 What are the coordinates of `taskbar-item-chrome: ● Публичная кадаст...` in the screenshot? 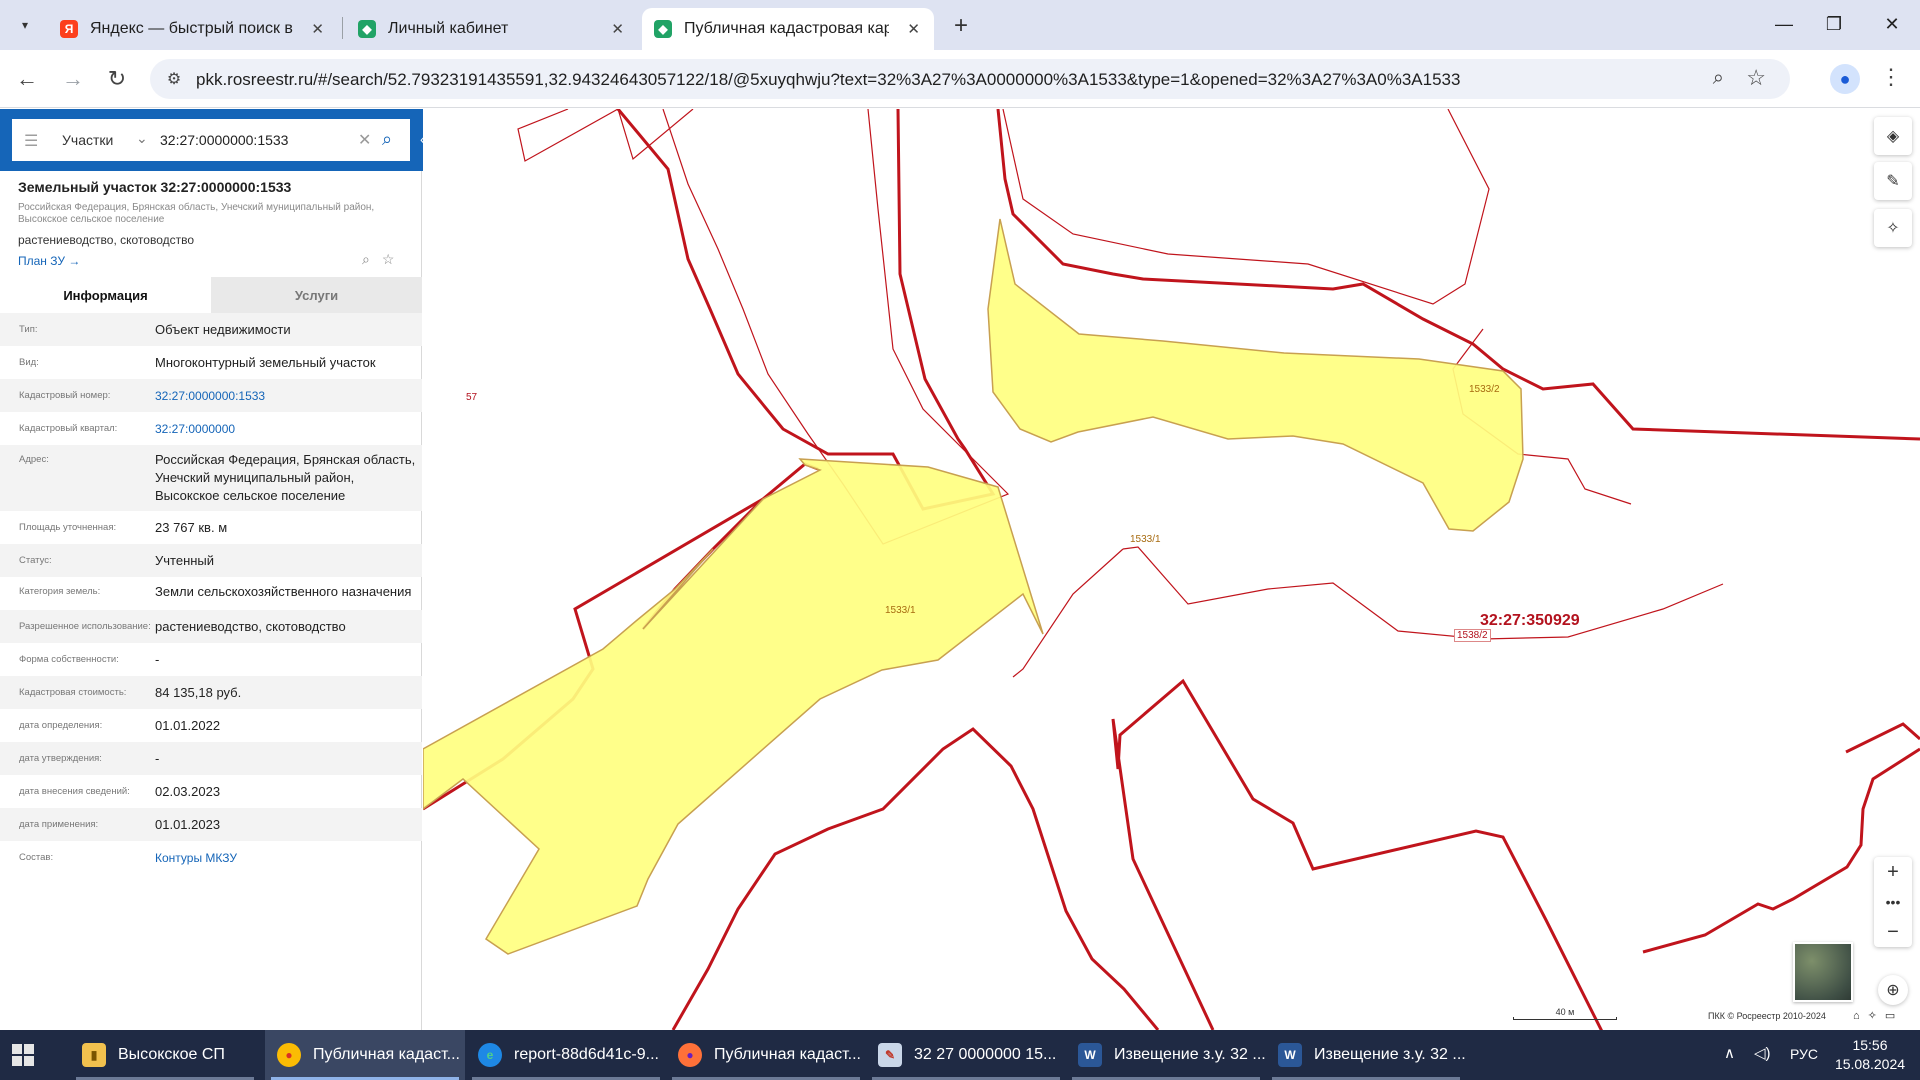 It's located at (365, 1055).